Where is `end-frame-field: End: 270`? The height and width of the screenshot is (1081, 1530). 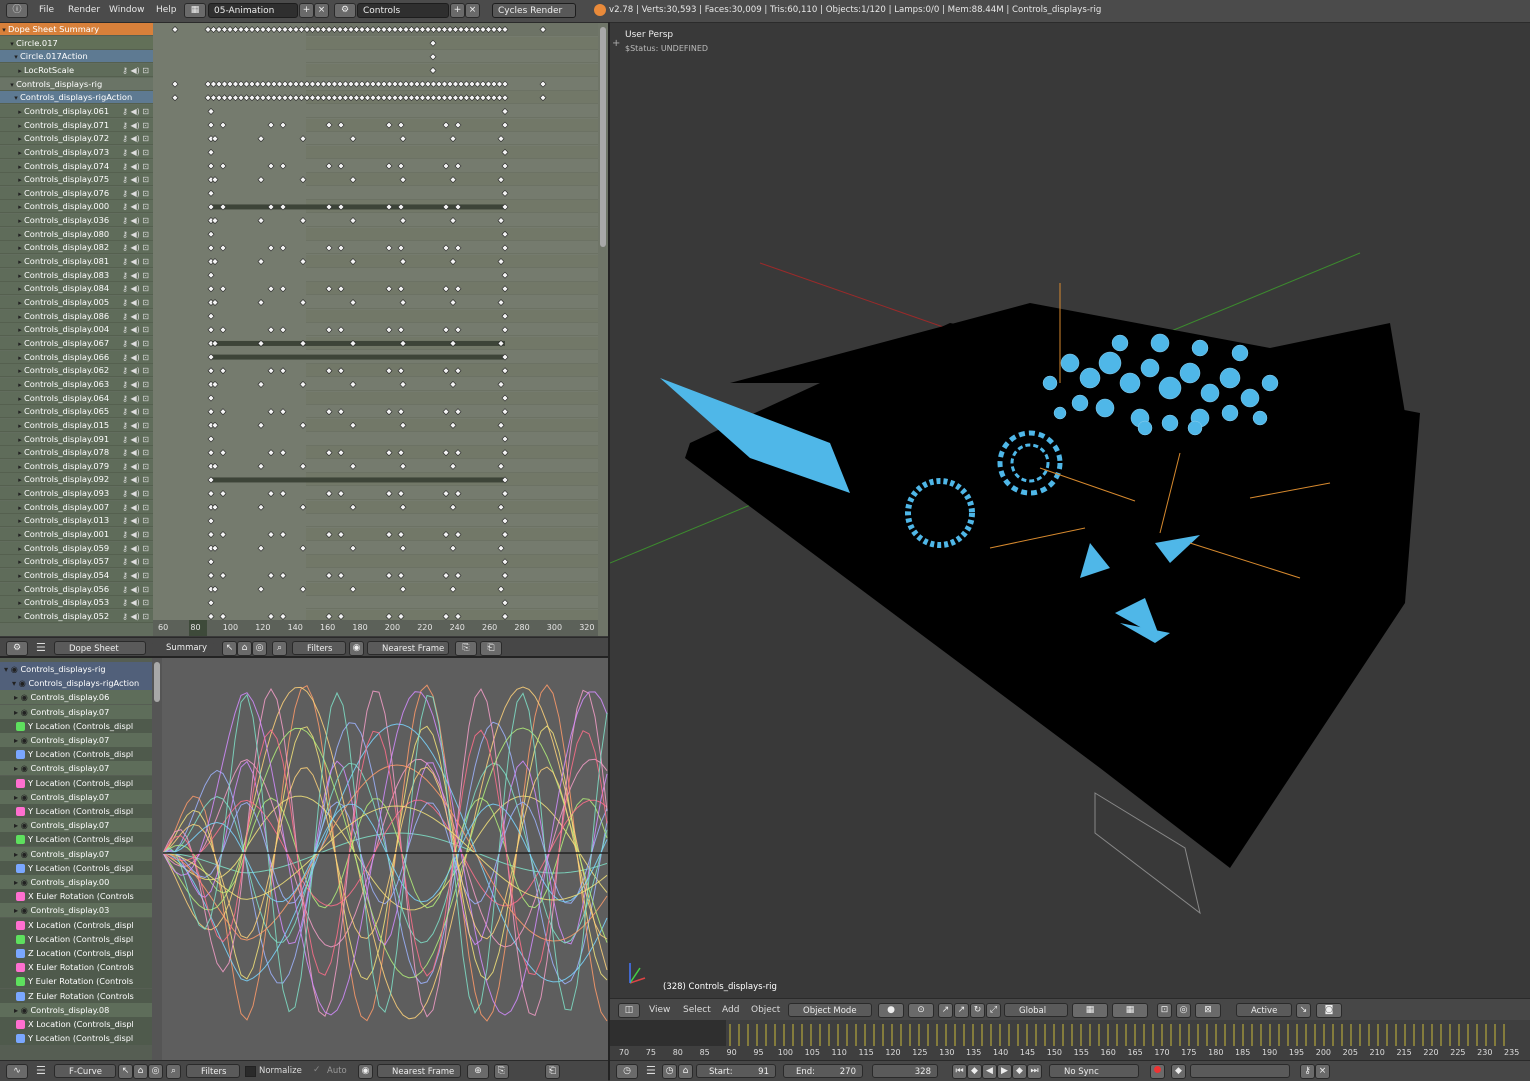 end-frame-field: End: 270 is located at coordinates (823, 1071).